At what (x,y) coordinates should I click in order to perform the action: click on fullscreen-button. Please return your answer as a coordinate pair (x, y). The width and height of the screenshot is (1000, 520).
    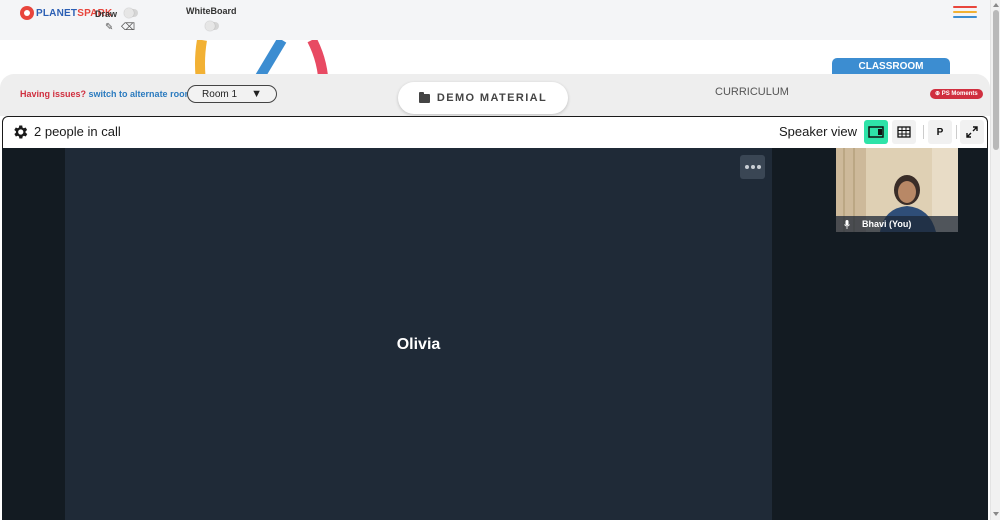
    Looking at the image, I should click on (972, 132).